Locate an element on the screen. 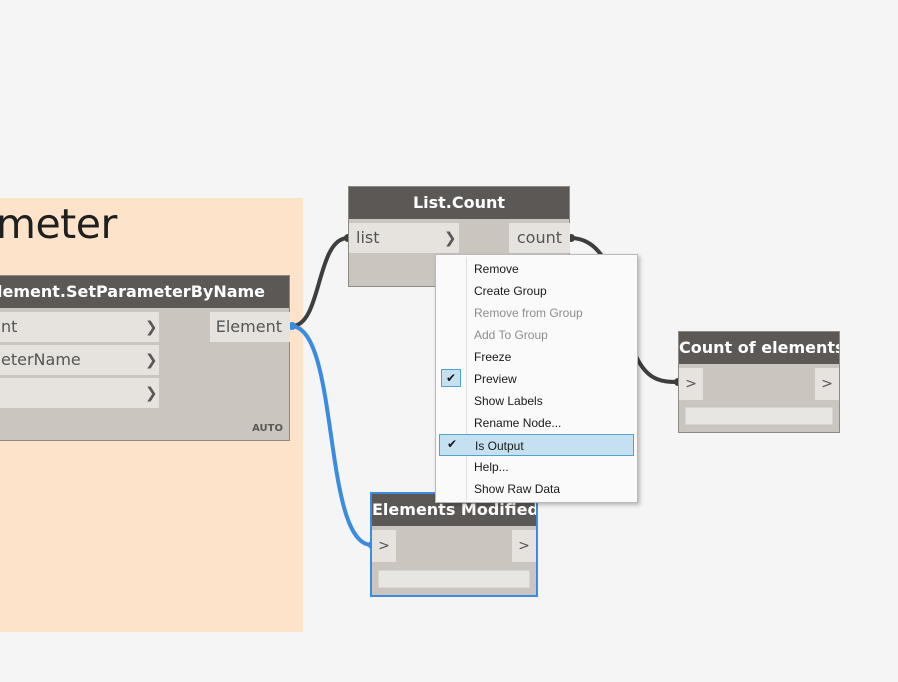 The width and height of the screenshot is (898, 682). wire-element-to-elements-modified is located at coordinates (332, 435).